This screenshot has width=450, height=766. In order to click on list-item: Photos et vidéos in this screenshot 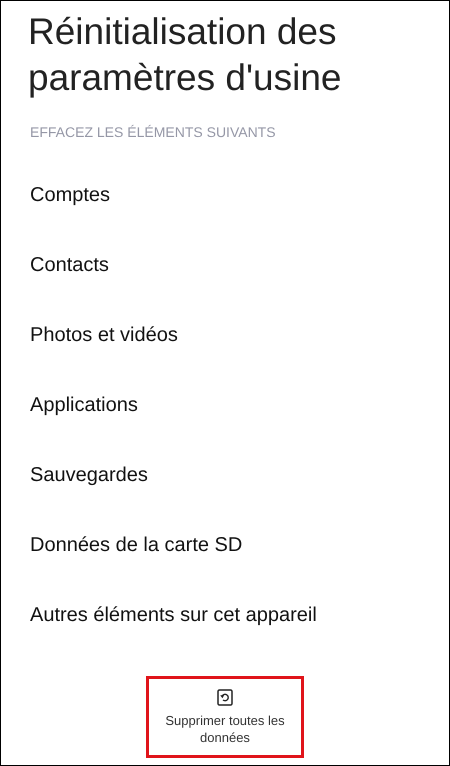, I will do `click(104, 335)`.